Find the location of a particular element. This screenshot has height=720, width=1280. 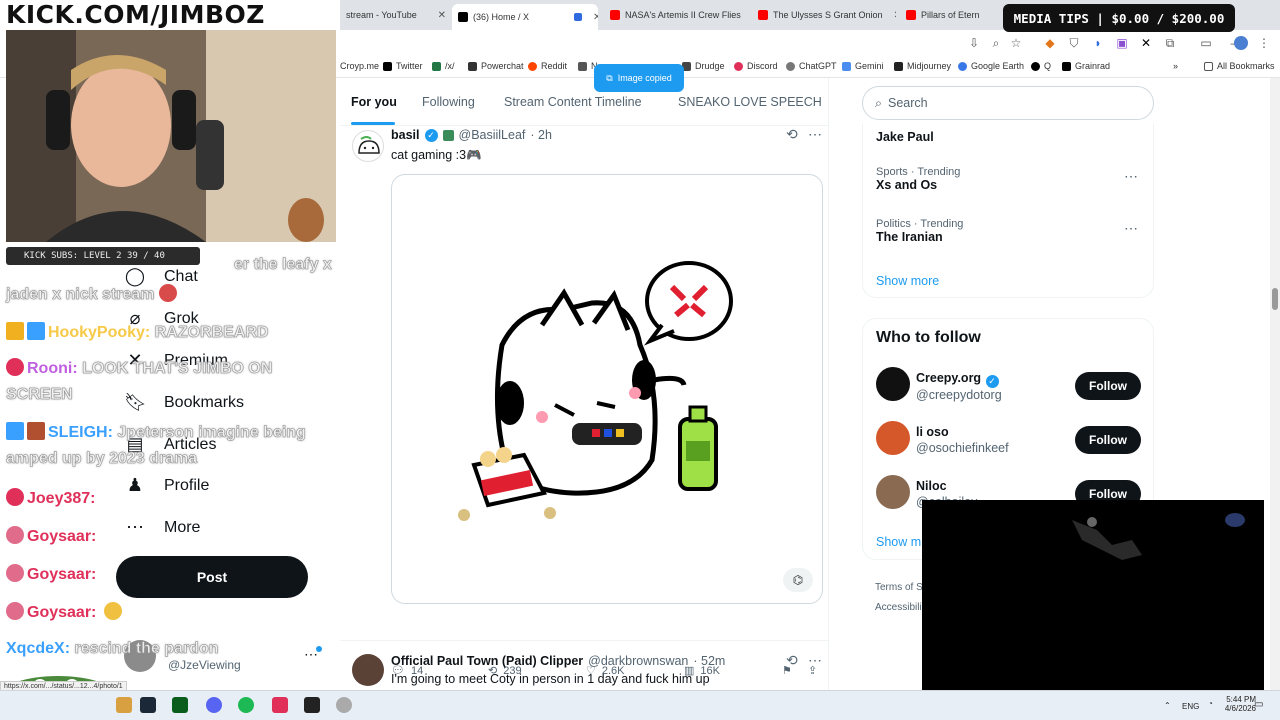

tab-stream-content-timeline: Stream Content Timeline is located at coordinates (573, 102).